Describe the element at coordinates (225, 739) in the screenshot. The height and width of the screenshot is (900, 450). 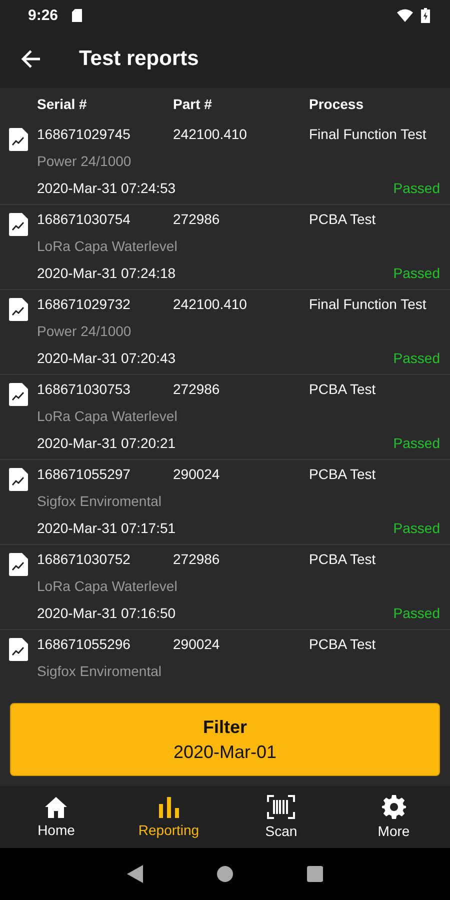
I see `filter-button: Filter 2020-Mar-01` at that location.